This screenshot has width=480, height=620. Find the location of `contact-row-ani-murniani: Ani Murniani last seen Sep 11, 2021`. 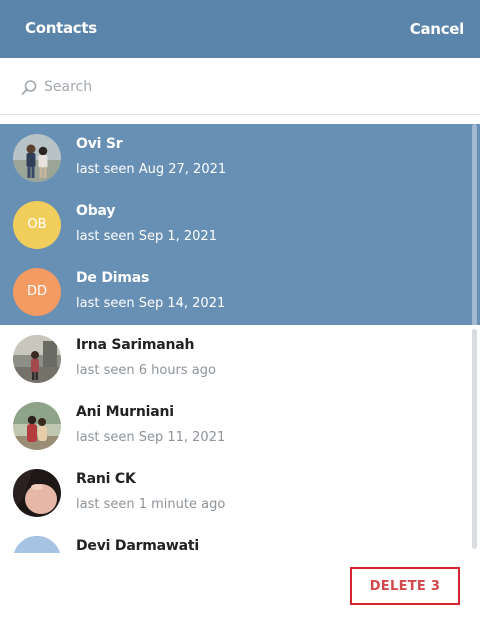

contact-row-ani-murniani: Ani Murniani last seen Sep 11, 2021 is located at coordinates (240, 425).